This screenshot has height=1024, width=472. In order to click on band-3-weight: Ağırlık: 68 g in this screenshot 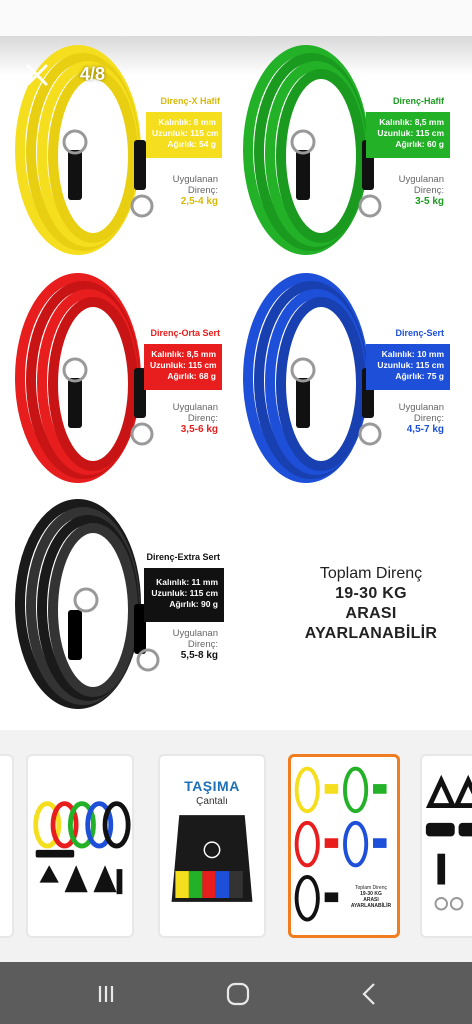, I will do `click(191, 376)`.